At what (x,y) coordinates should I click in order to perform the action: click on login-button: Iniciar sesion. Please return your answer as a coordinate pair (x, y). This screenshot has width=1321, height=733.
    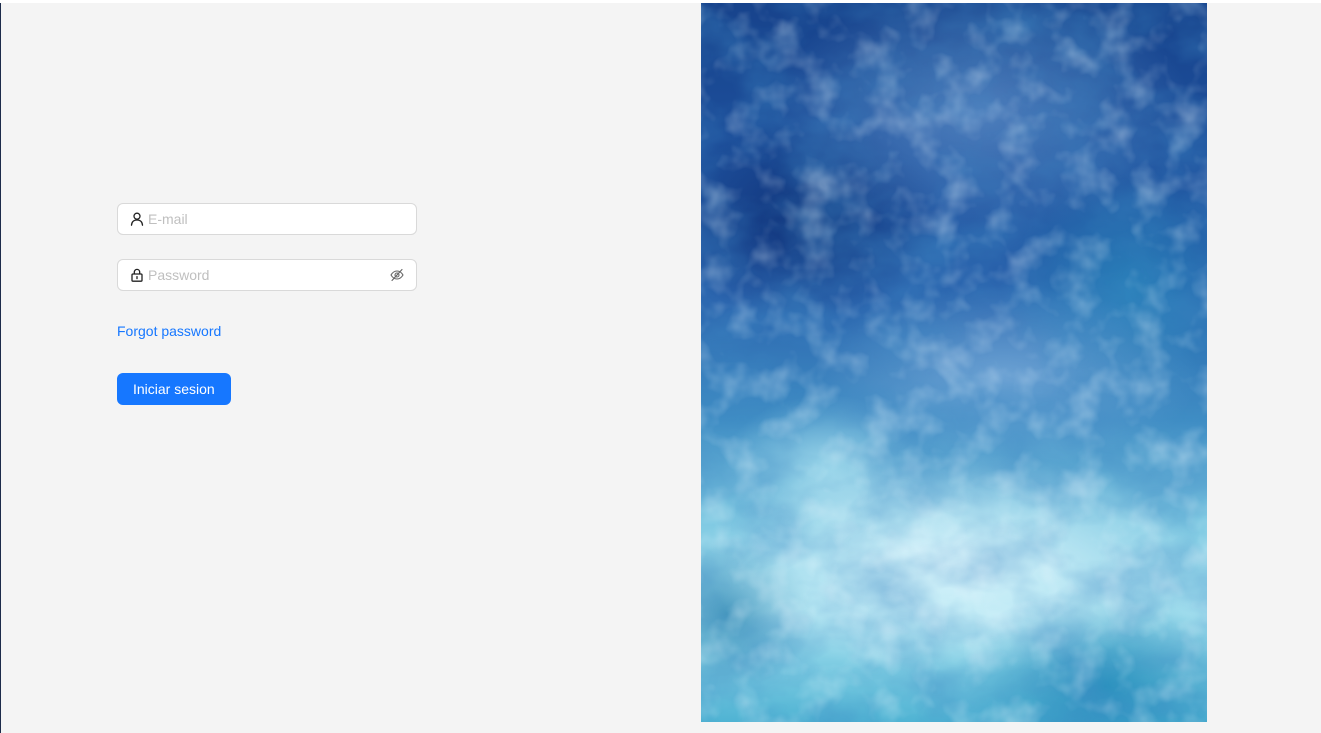
    Looking at the image, I should click on (174, 389).